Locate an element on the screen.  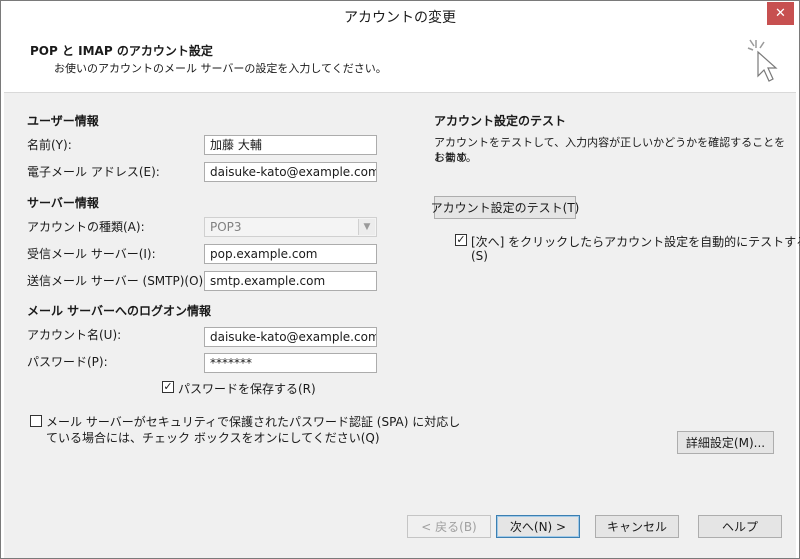
save-password-label: パスワードを保存する(R) is located at coordinates (247, 388).